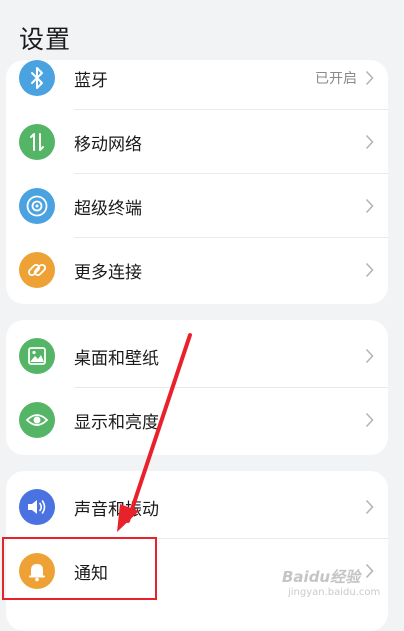 The width and height of the screenshot is (404, 631). Describe the element at coordinates (154, 432) in the screenshot. I see `annotation-arrow` at that location.